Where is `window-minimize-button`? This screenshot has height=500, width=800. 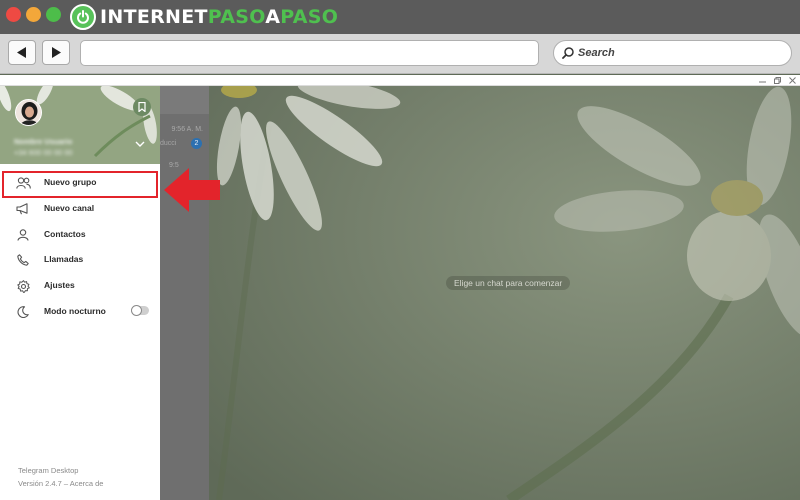 window-minimize-button is located at coordinates (33, 14).